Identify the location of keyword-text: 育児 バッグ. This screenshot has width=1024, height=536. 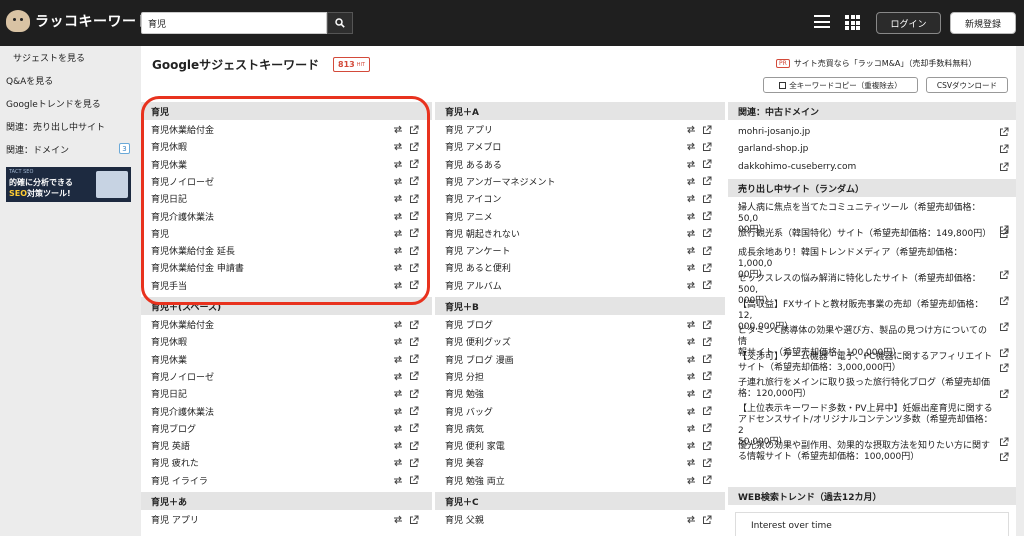
(563, 411).